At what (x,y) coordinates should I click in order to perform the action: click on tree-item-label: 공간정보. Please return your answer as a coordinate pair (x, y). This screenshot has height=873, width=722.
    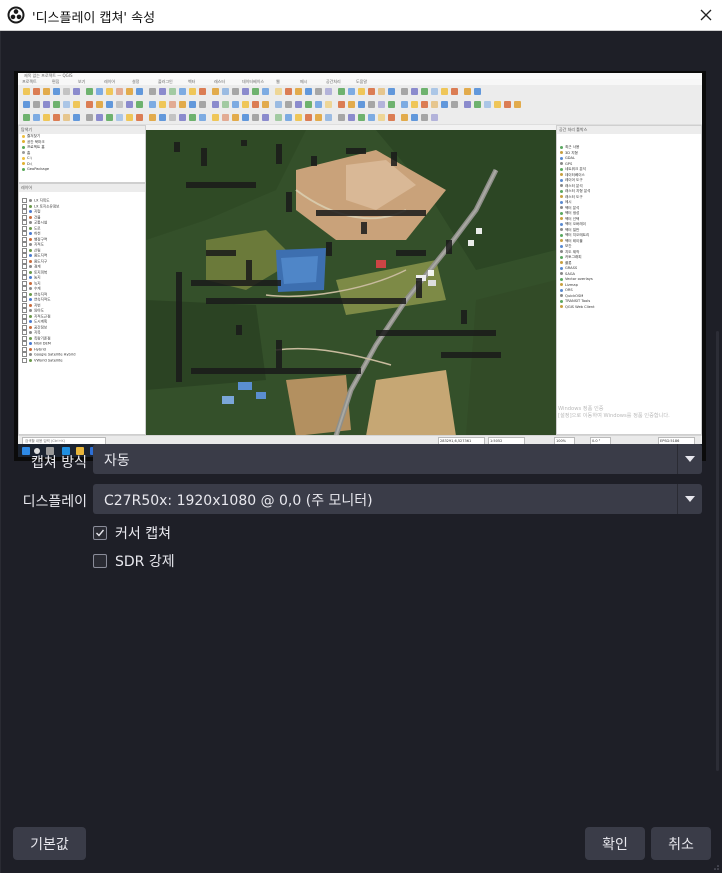
    Looking at the image, I should click on (41, 327).